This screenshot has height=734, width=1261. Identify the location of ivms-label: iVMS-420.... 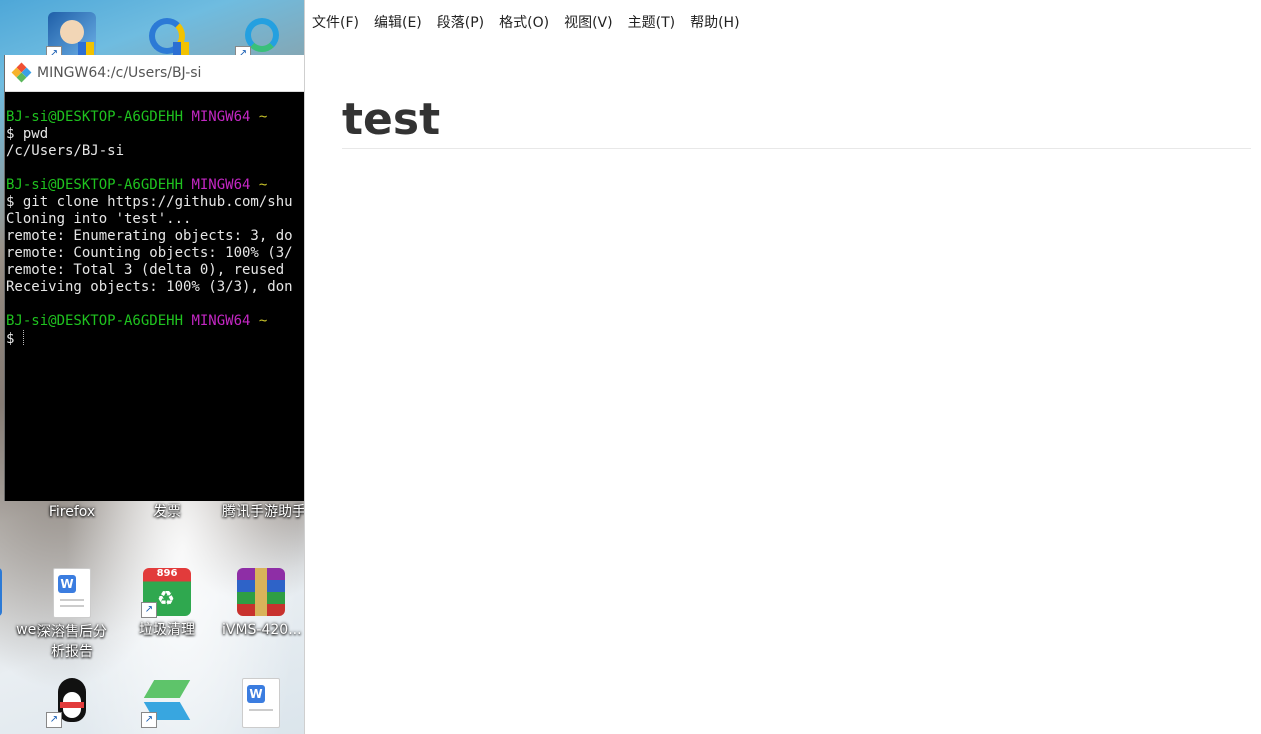
(262, 630).